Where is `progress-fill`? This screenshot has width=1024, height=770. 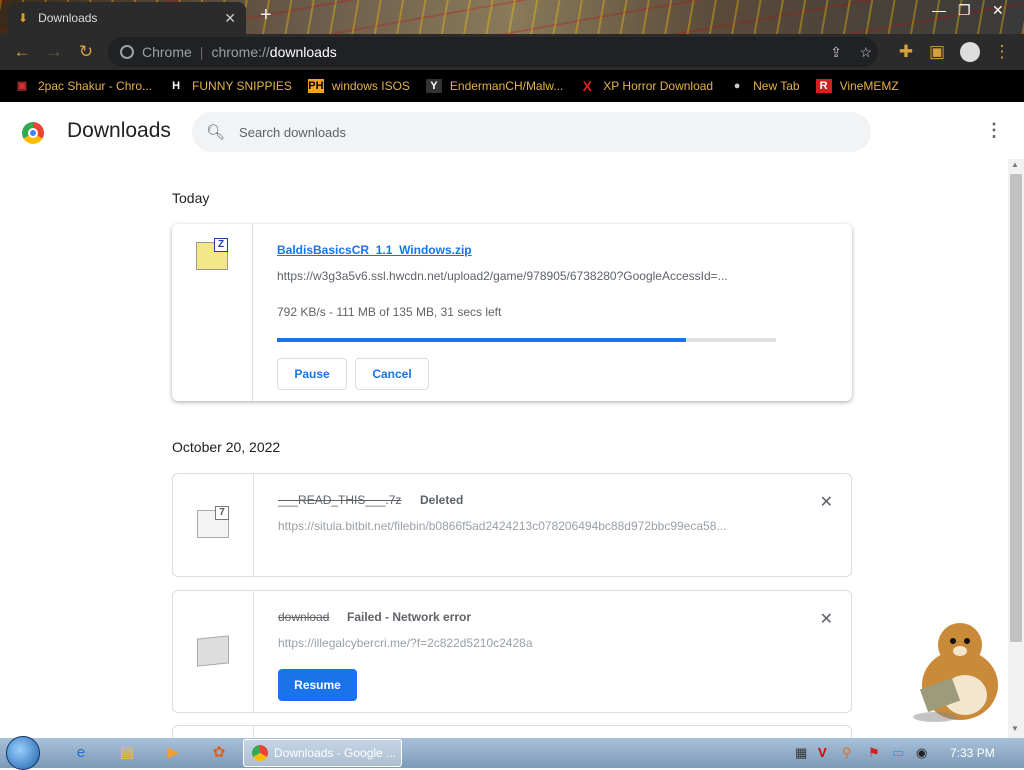
progress-fill is located at coordinates (482, 340).